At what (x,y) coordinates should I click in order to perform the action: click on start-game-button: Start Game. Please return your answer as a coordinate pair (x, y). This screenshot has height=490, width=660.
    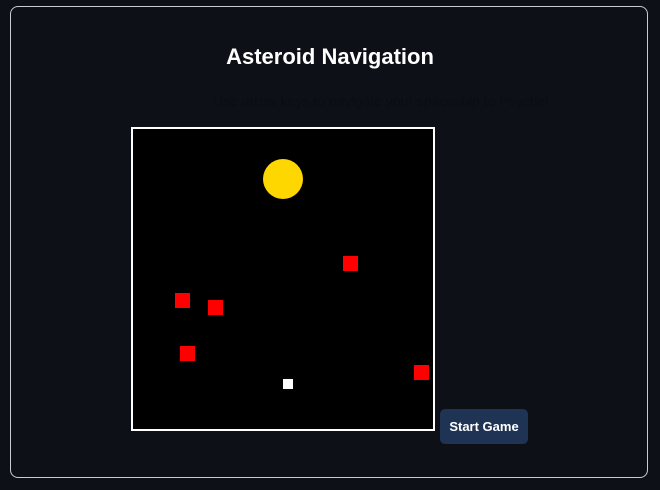
    Looking at the image, I should click on (484, 426).